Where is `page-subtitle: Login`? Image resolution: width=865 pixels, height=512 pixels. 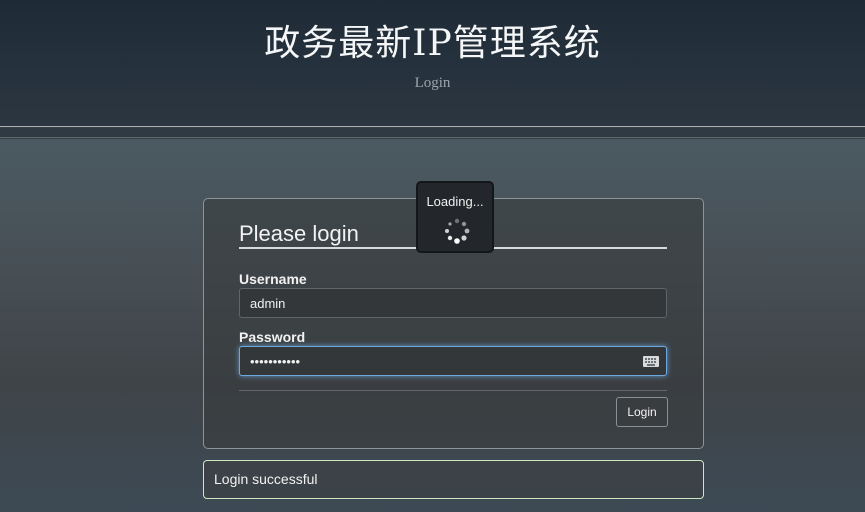
page-subtitle: Login is located at coordinates (432, 83).